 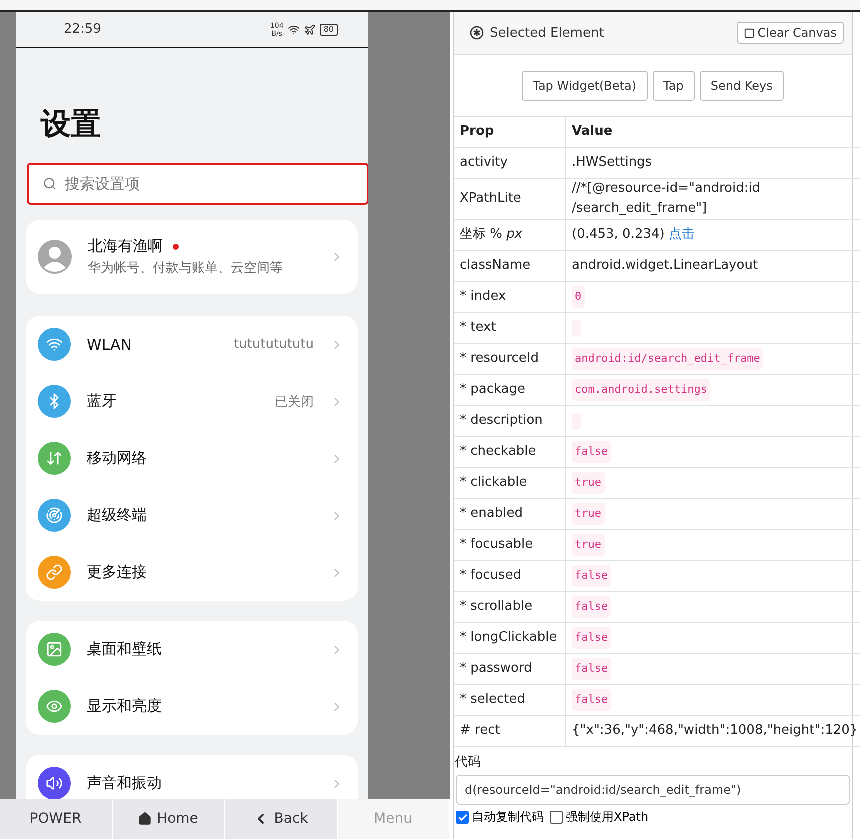 What do you see at coordinates (510, 731) in the screenshot?
I see `prop-cell: # rect` at bounding box center [510, 731].